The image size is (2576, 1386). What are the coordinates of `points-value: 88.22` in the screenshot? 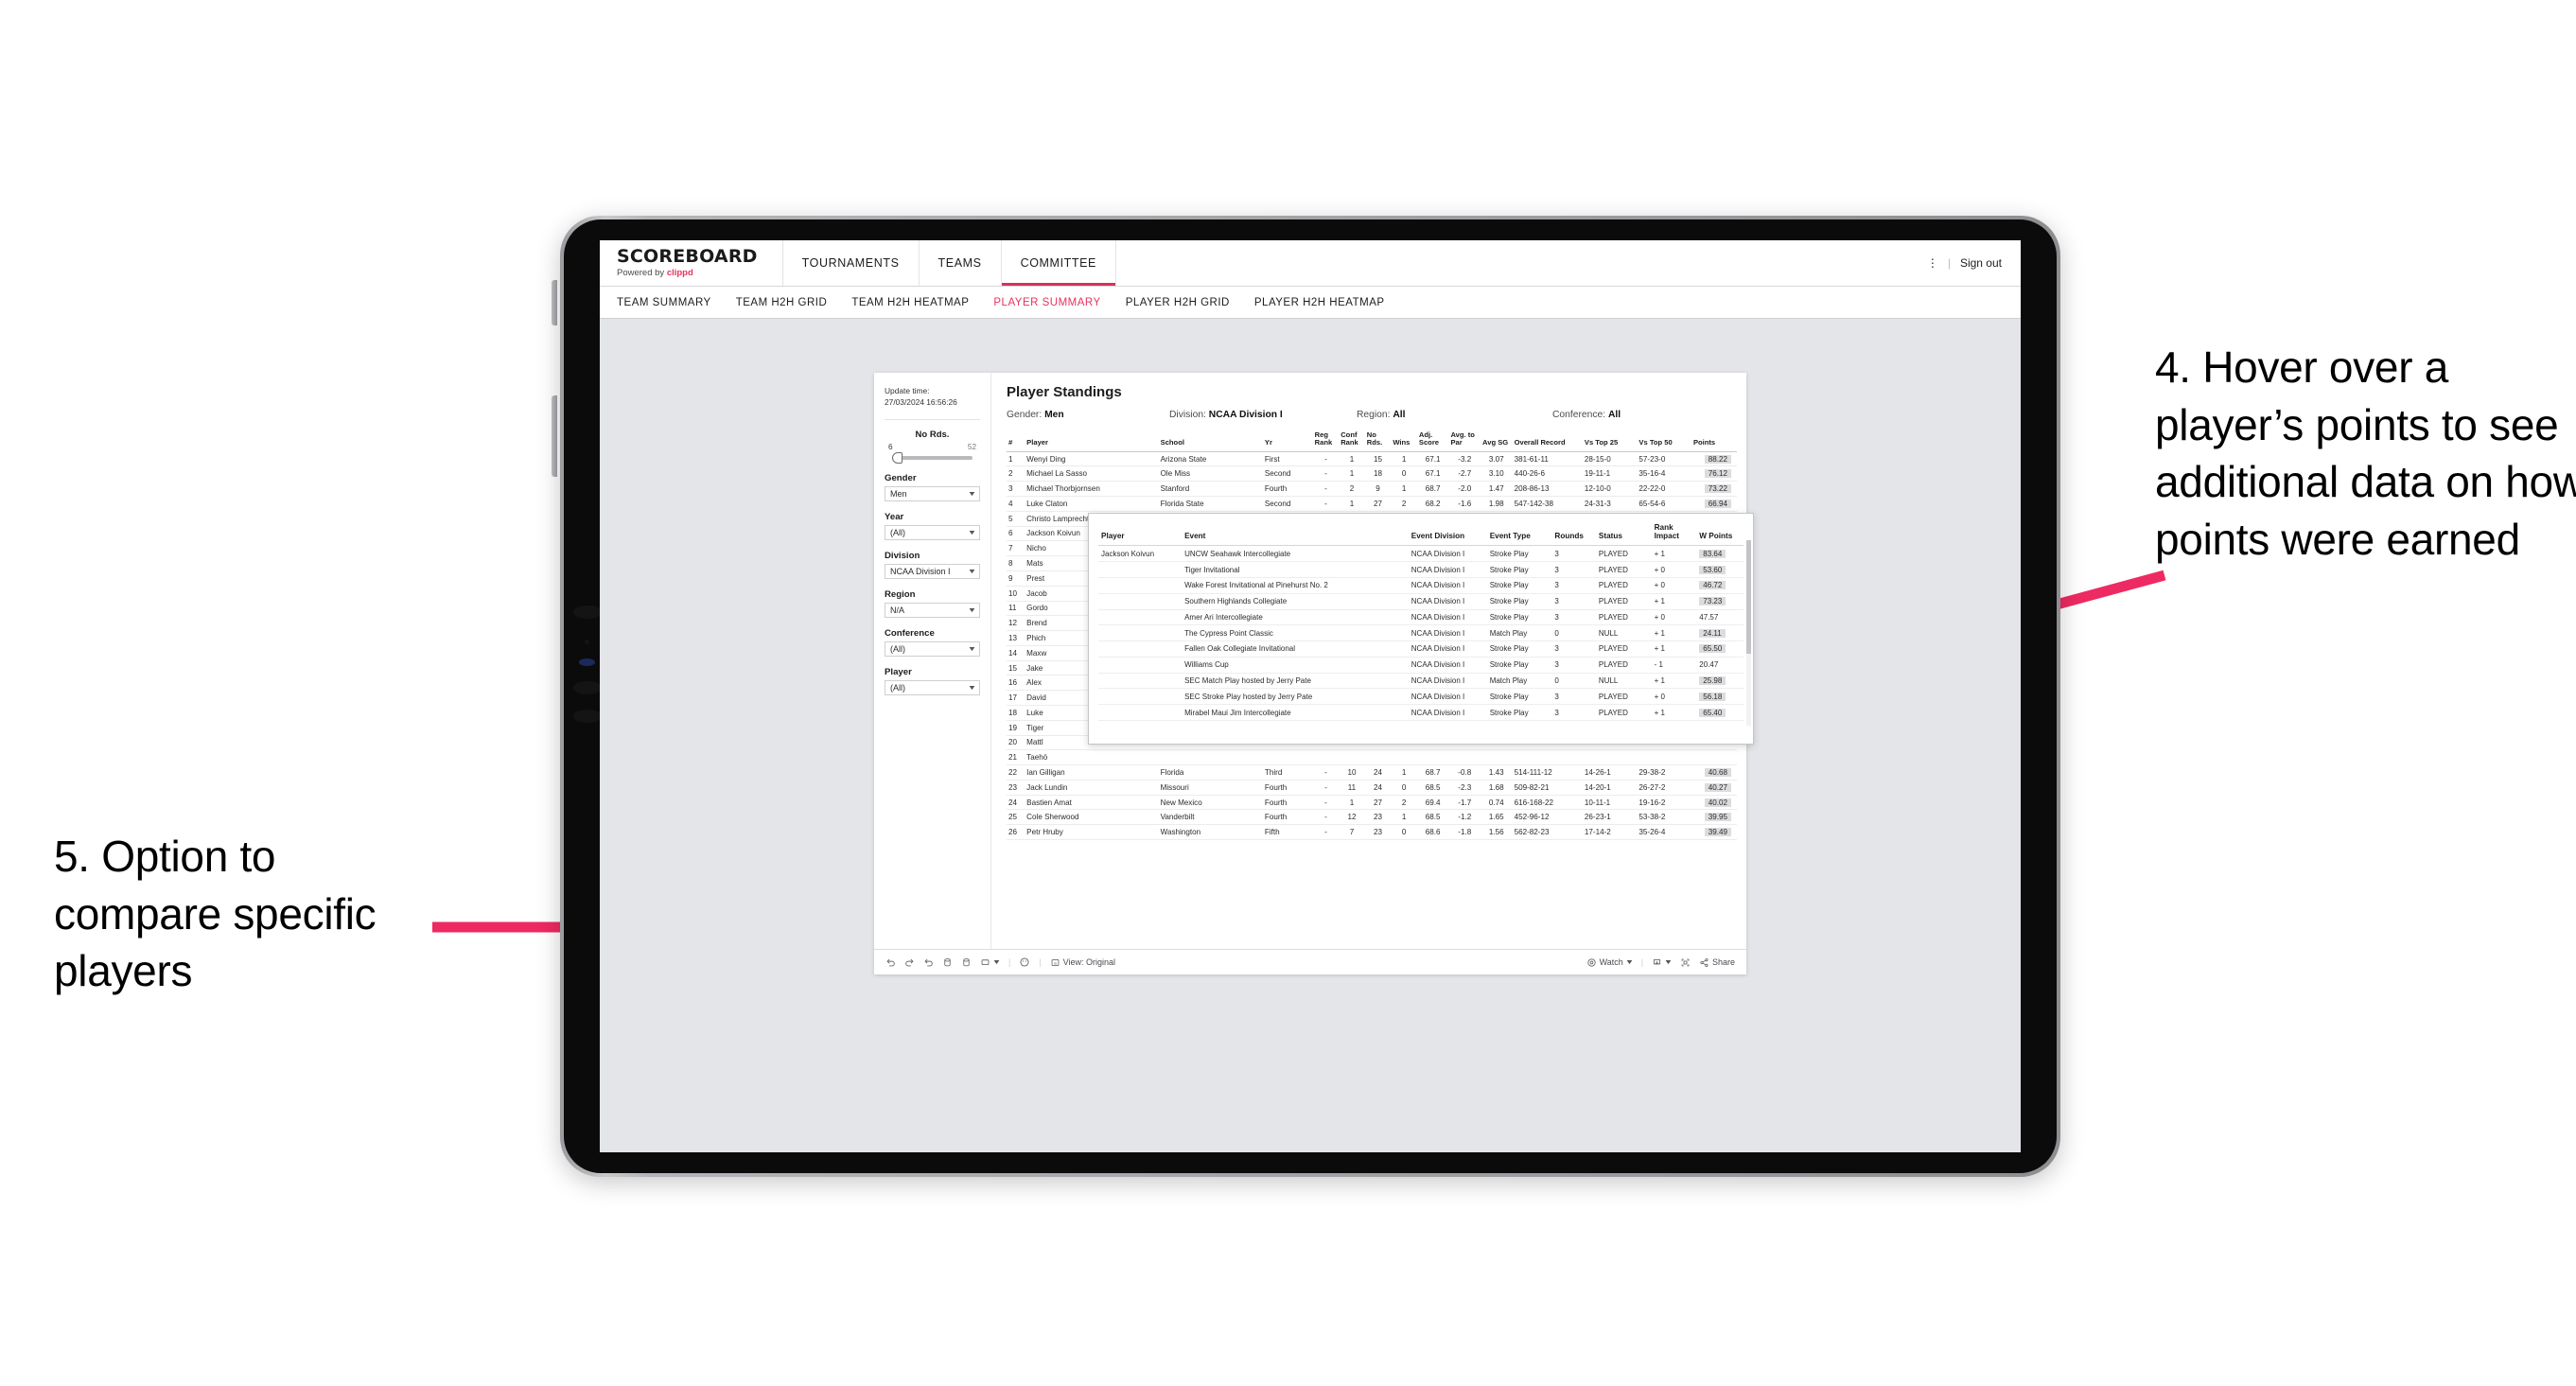 It's located at (1718, 459).